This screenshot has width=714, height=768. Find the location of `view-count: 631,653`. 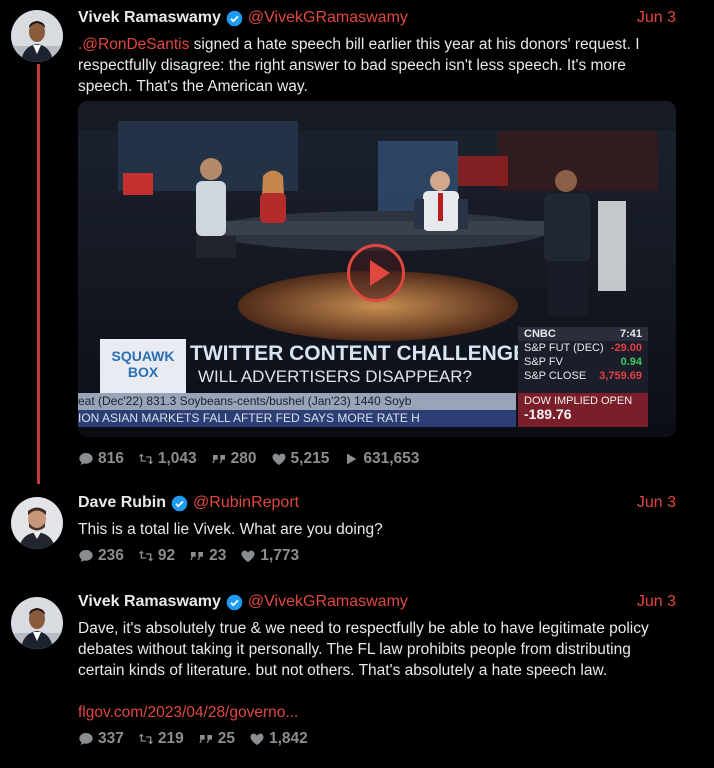

view-count: 631,653 is located at coordinates (391, 458).